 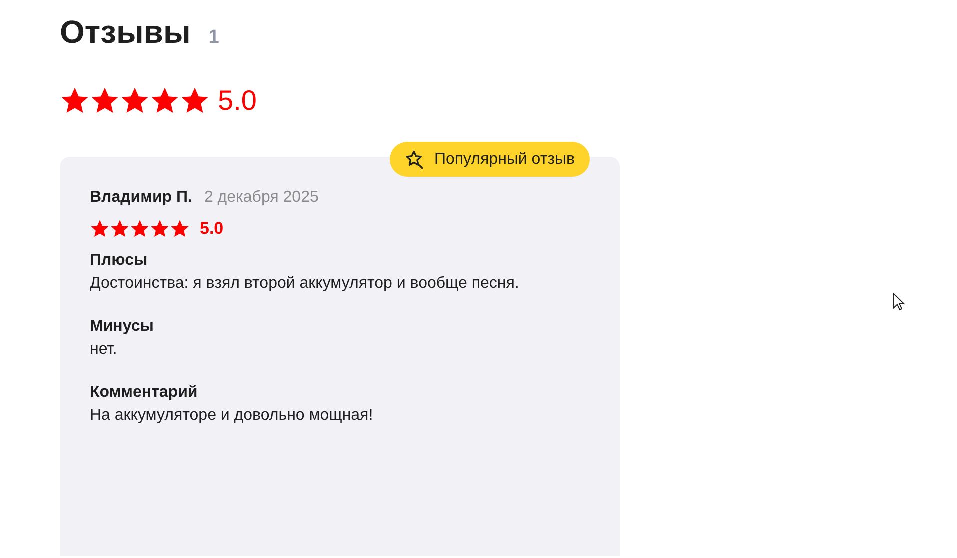 What do you see at coordinates (119, 261) in the screenshot?
I see `section-title: Плюсы` at bounding box center [119, 261].